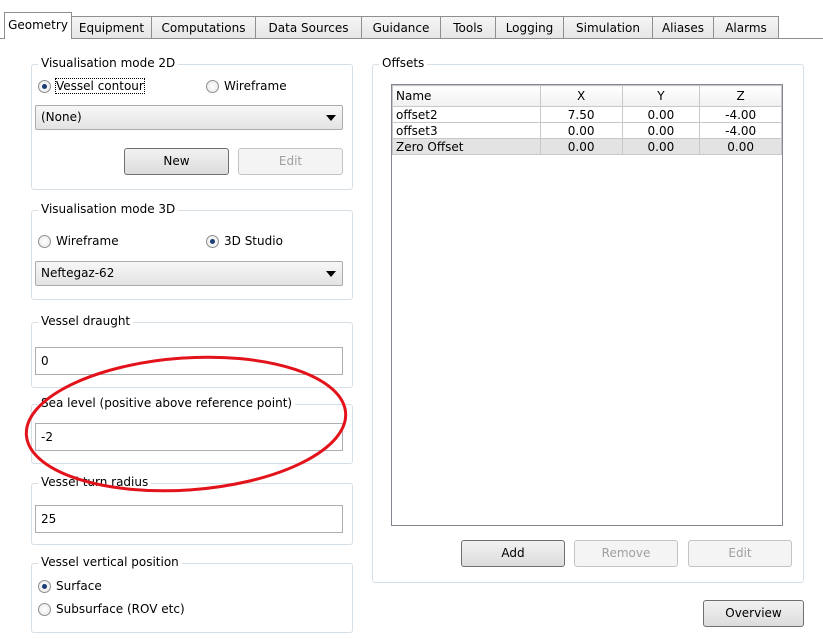  I want to click on tab-alarms: Alarms, so click(746, 27).